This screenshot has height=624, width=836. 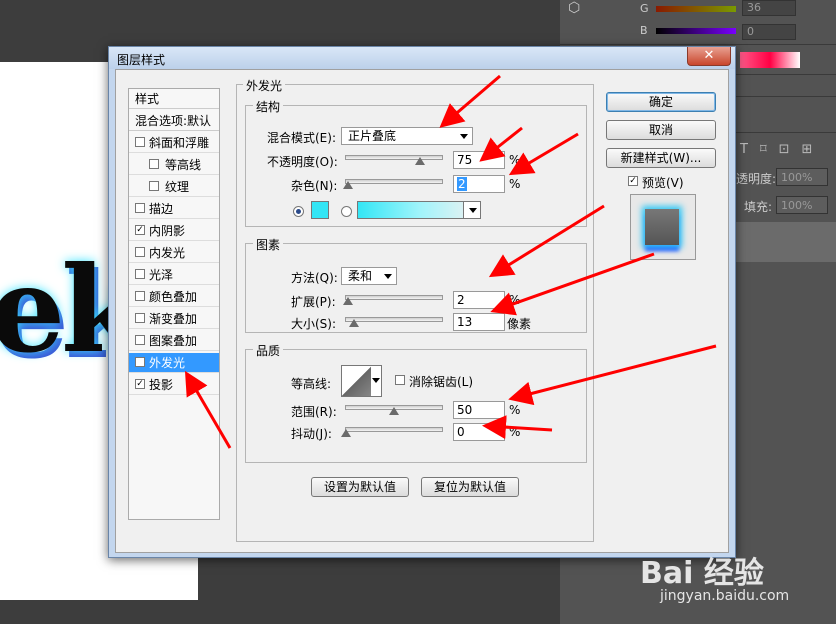 I want to click on baidu-watermark: Bai 经验, so click(x=702, y=573).